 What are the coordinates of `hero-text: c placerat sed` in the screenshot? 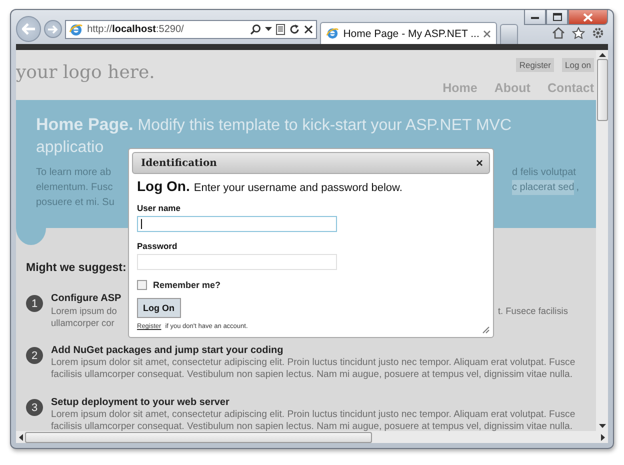 It's located at (543, 187).